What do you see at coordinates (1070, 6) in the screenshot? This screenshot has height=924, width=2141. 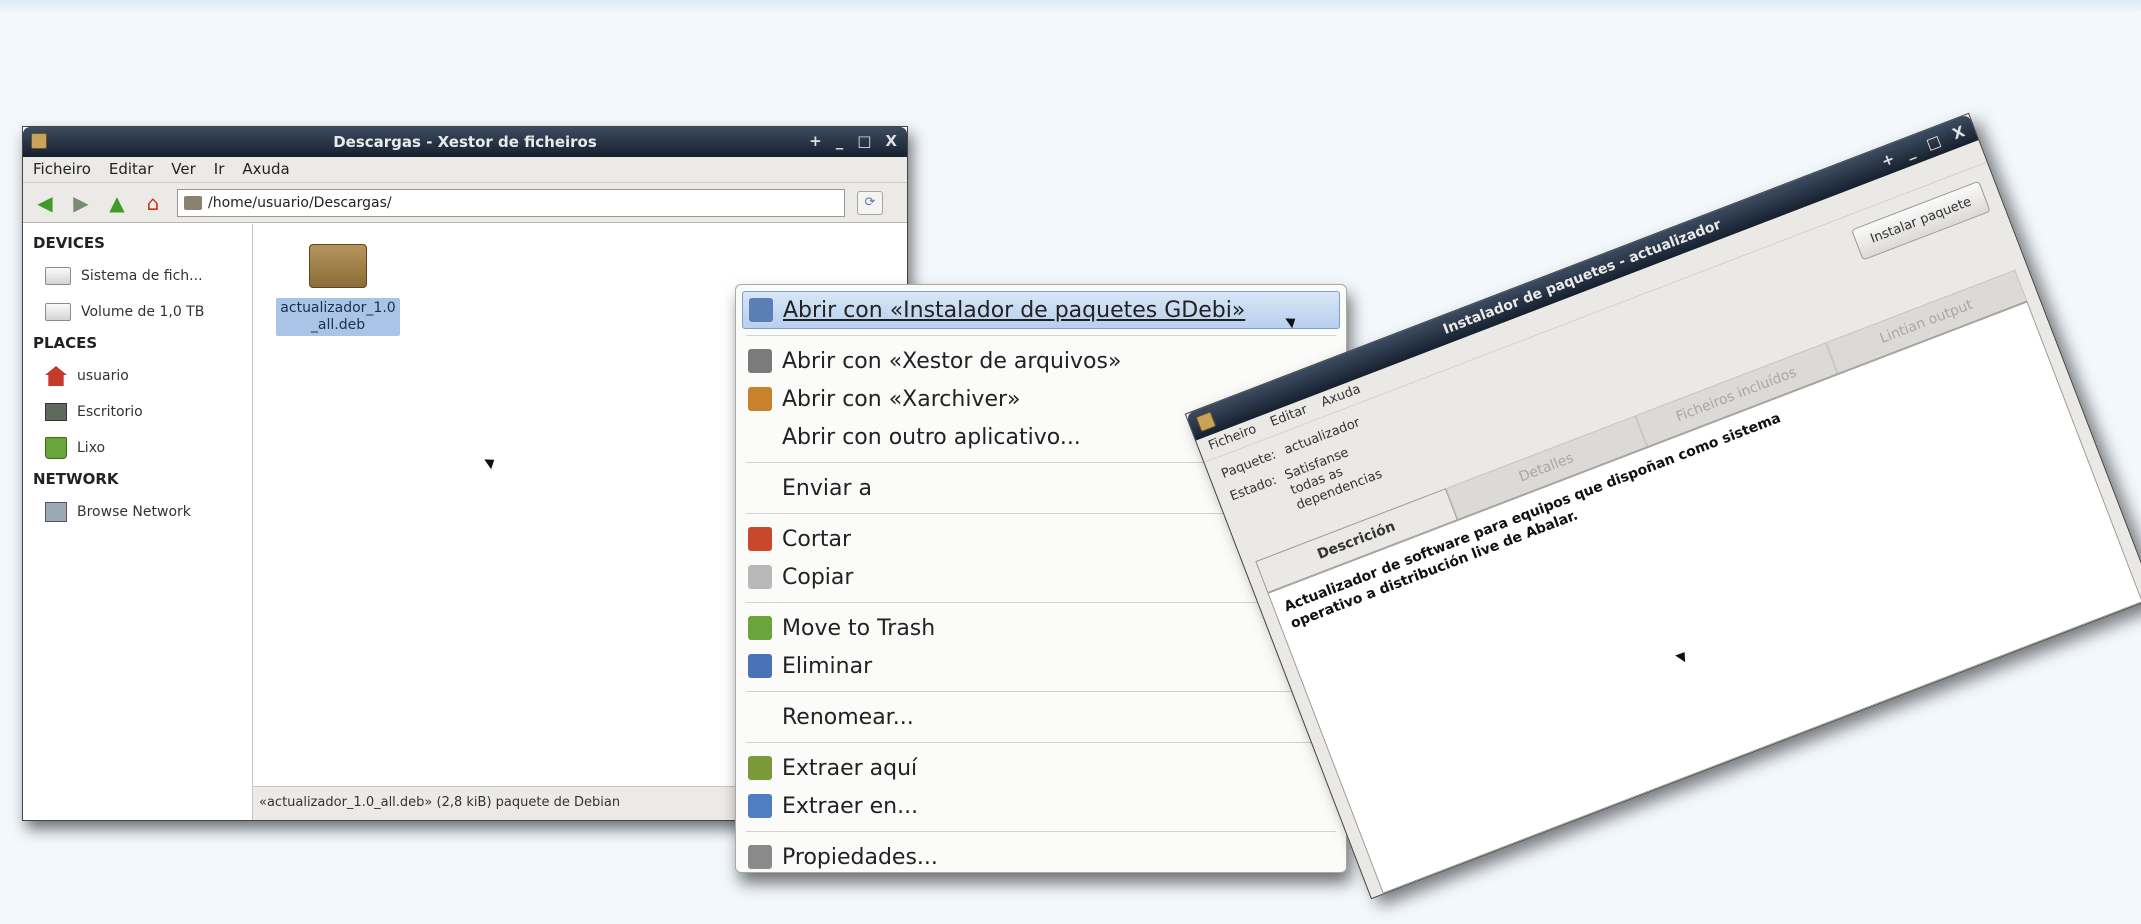 I see `desktop-top-strip` at bounding box center [1070, 6].